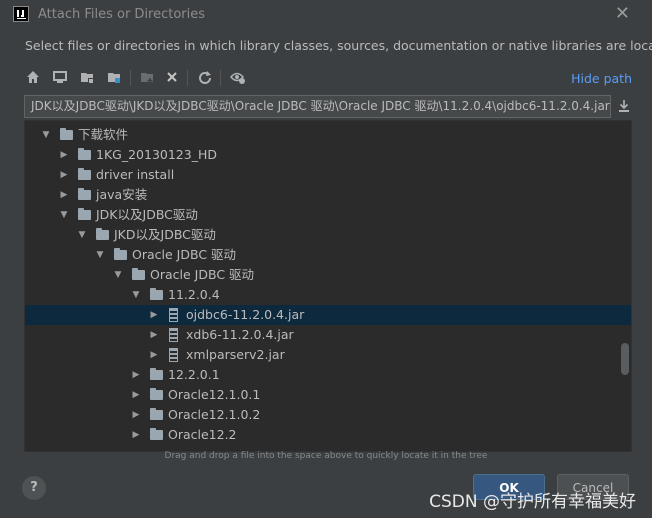  What do you see at coordinates (624, 106) in the screenshot?
I see `download-icon` at bounding box center [624, 106].